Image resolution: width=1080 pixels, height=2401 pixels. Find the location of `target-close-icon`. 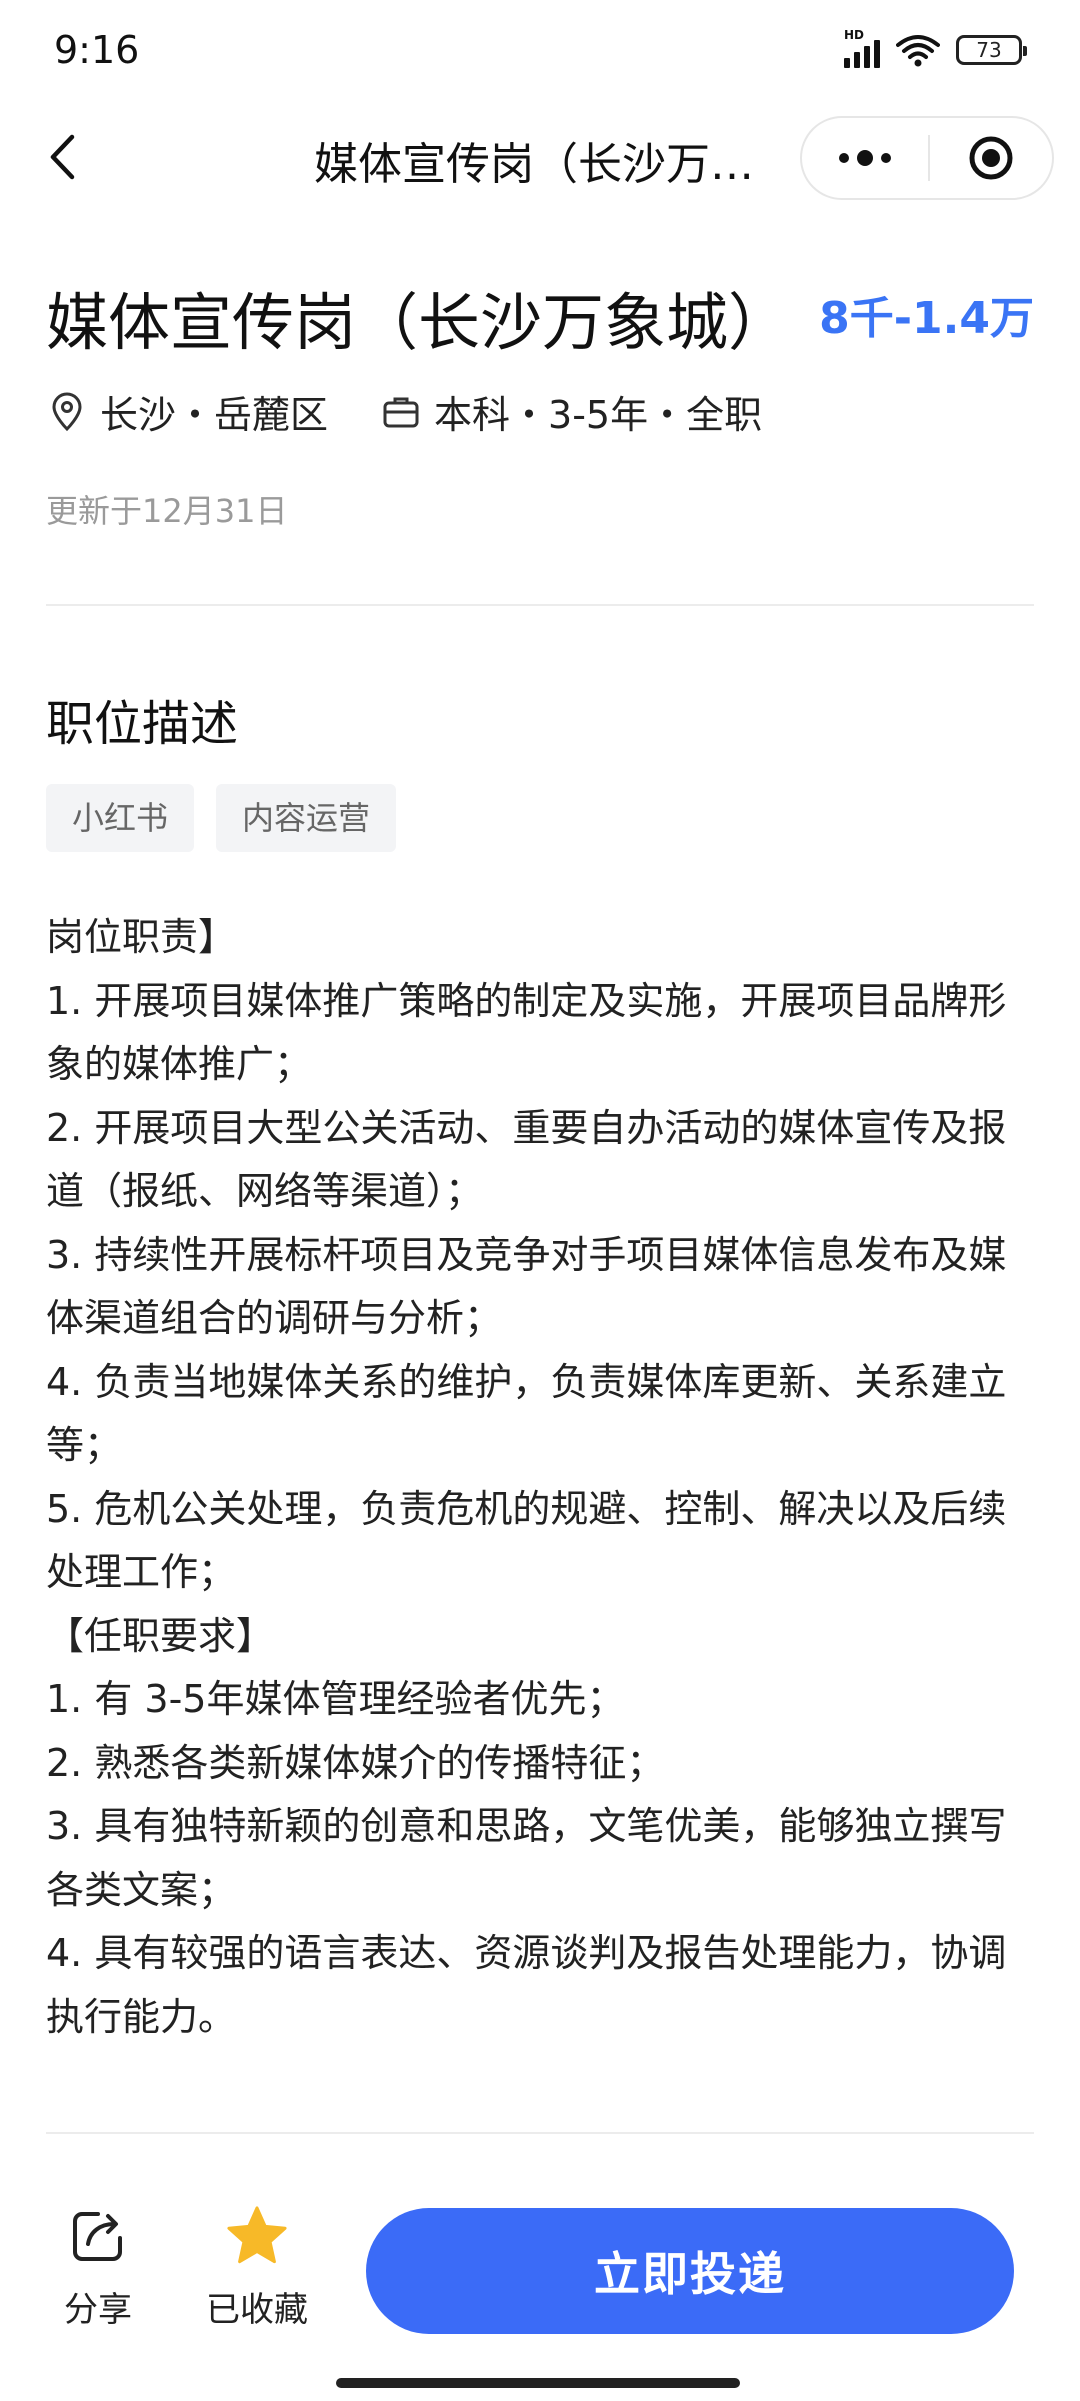

target-close-icon is located at coordinates (991, 158).